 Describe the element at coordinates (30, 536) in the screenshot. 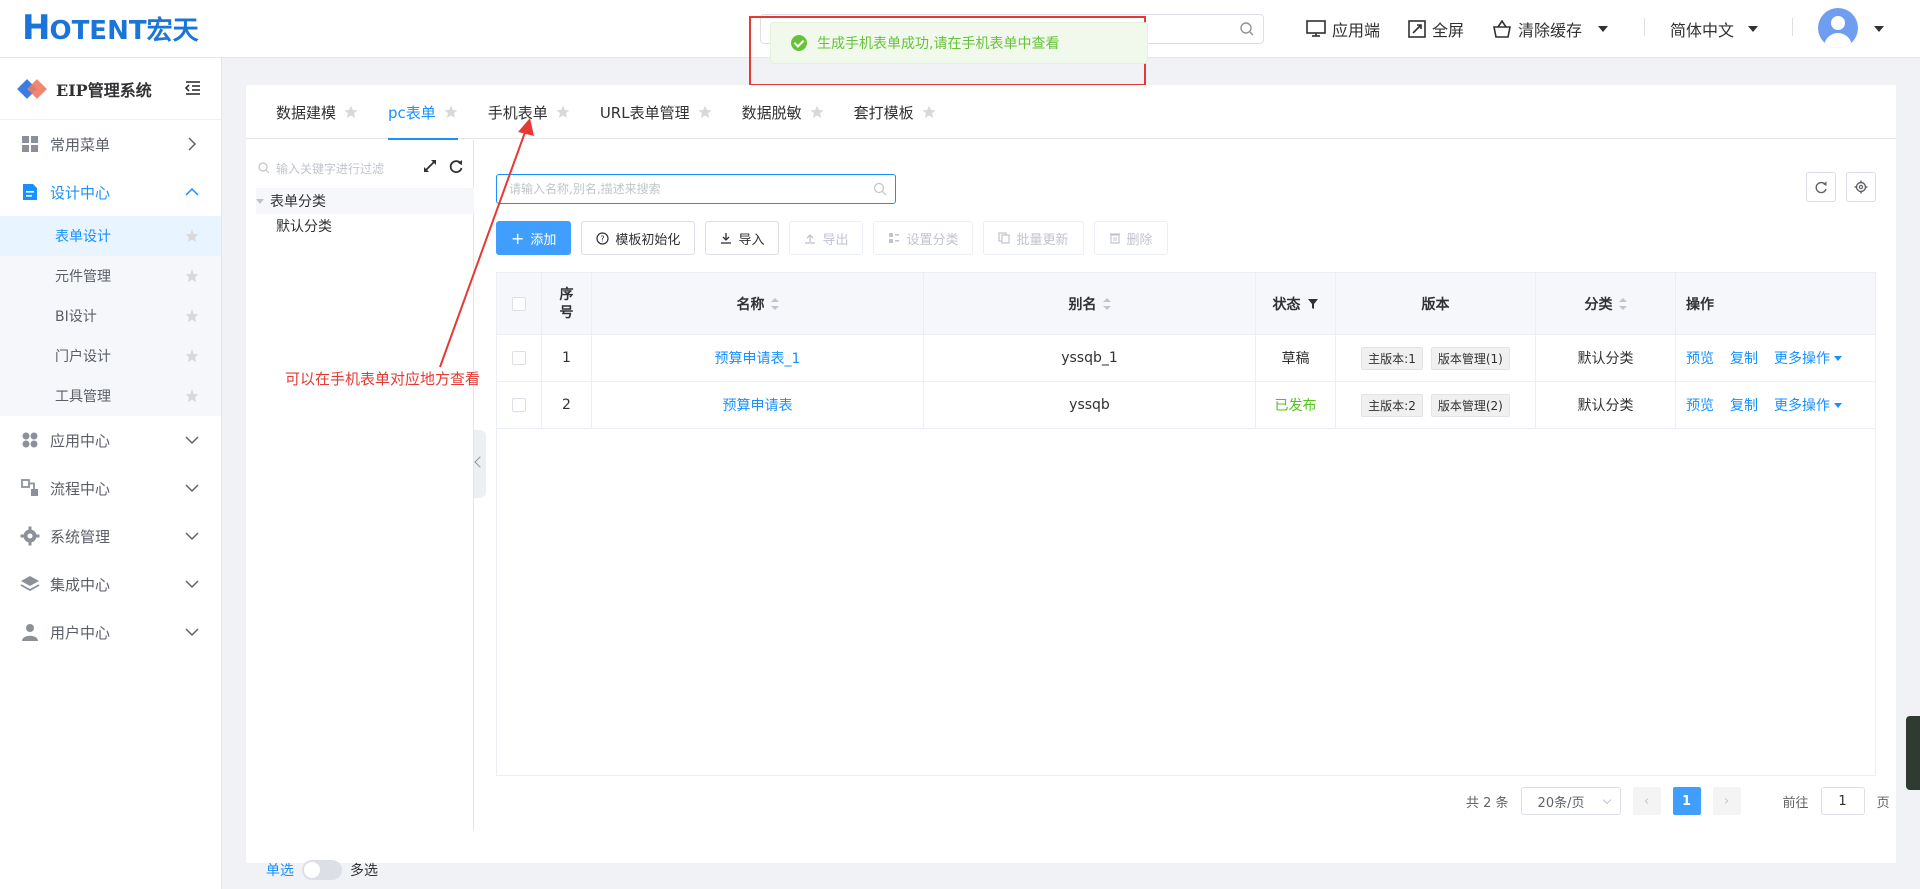

I see `gear-icon` at that location.